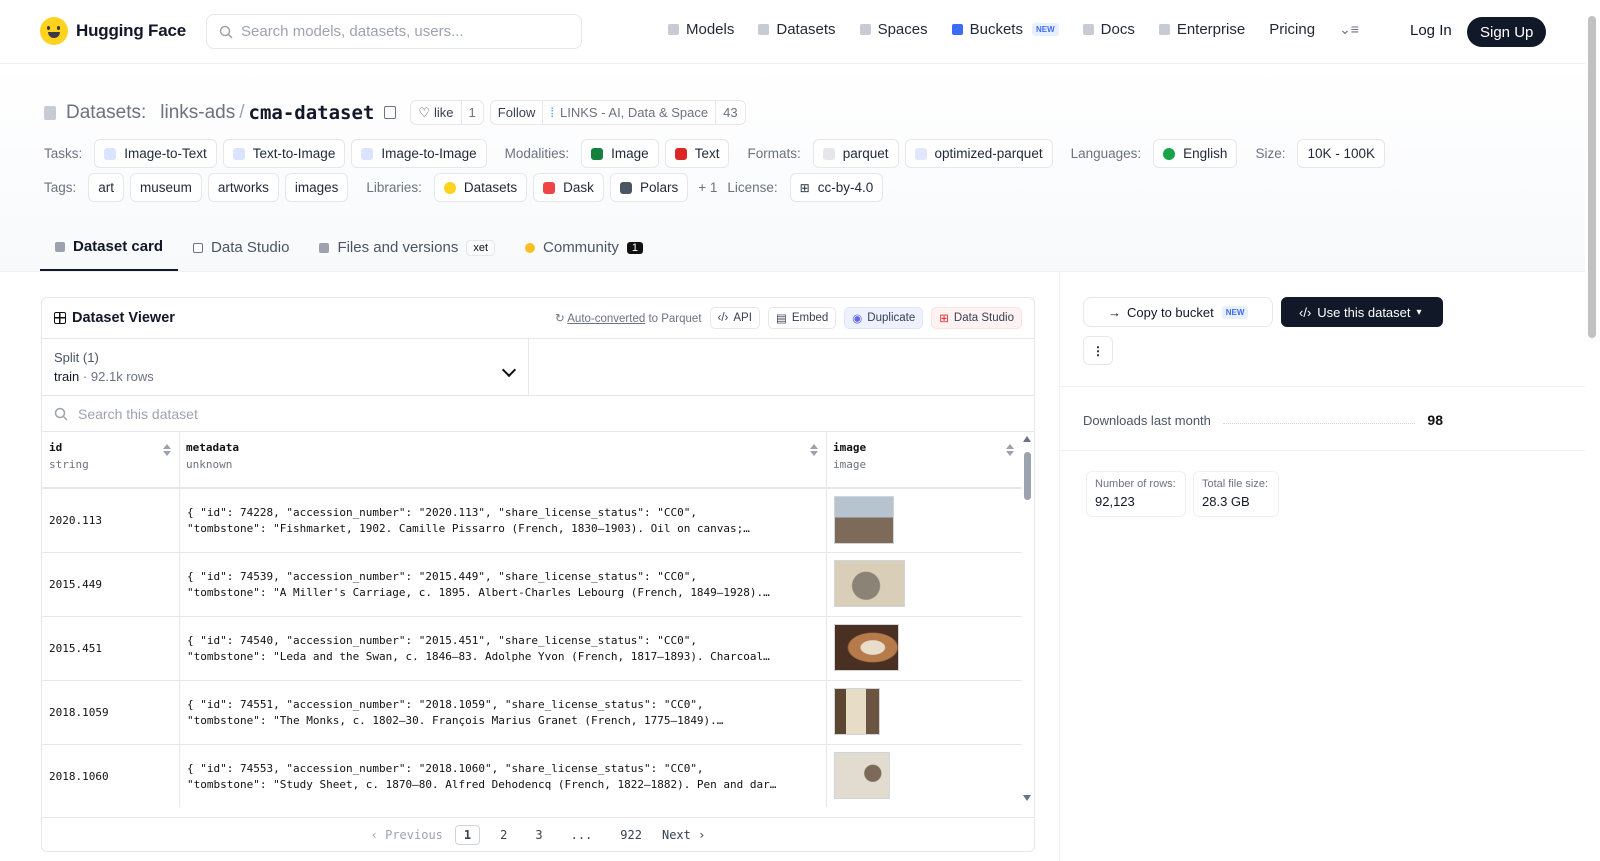 This screenshot has width=1600, height=861. What do you see at coordinates (707, 187) in the screenshot?
I see `more-libraries: + 1` at bounding box center [707, 187].